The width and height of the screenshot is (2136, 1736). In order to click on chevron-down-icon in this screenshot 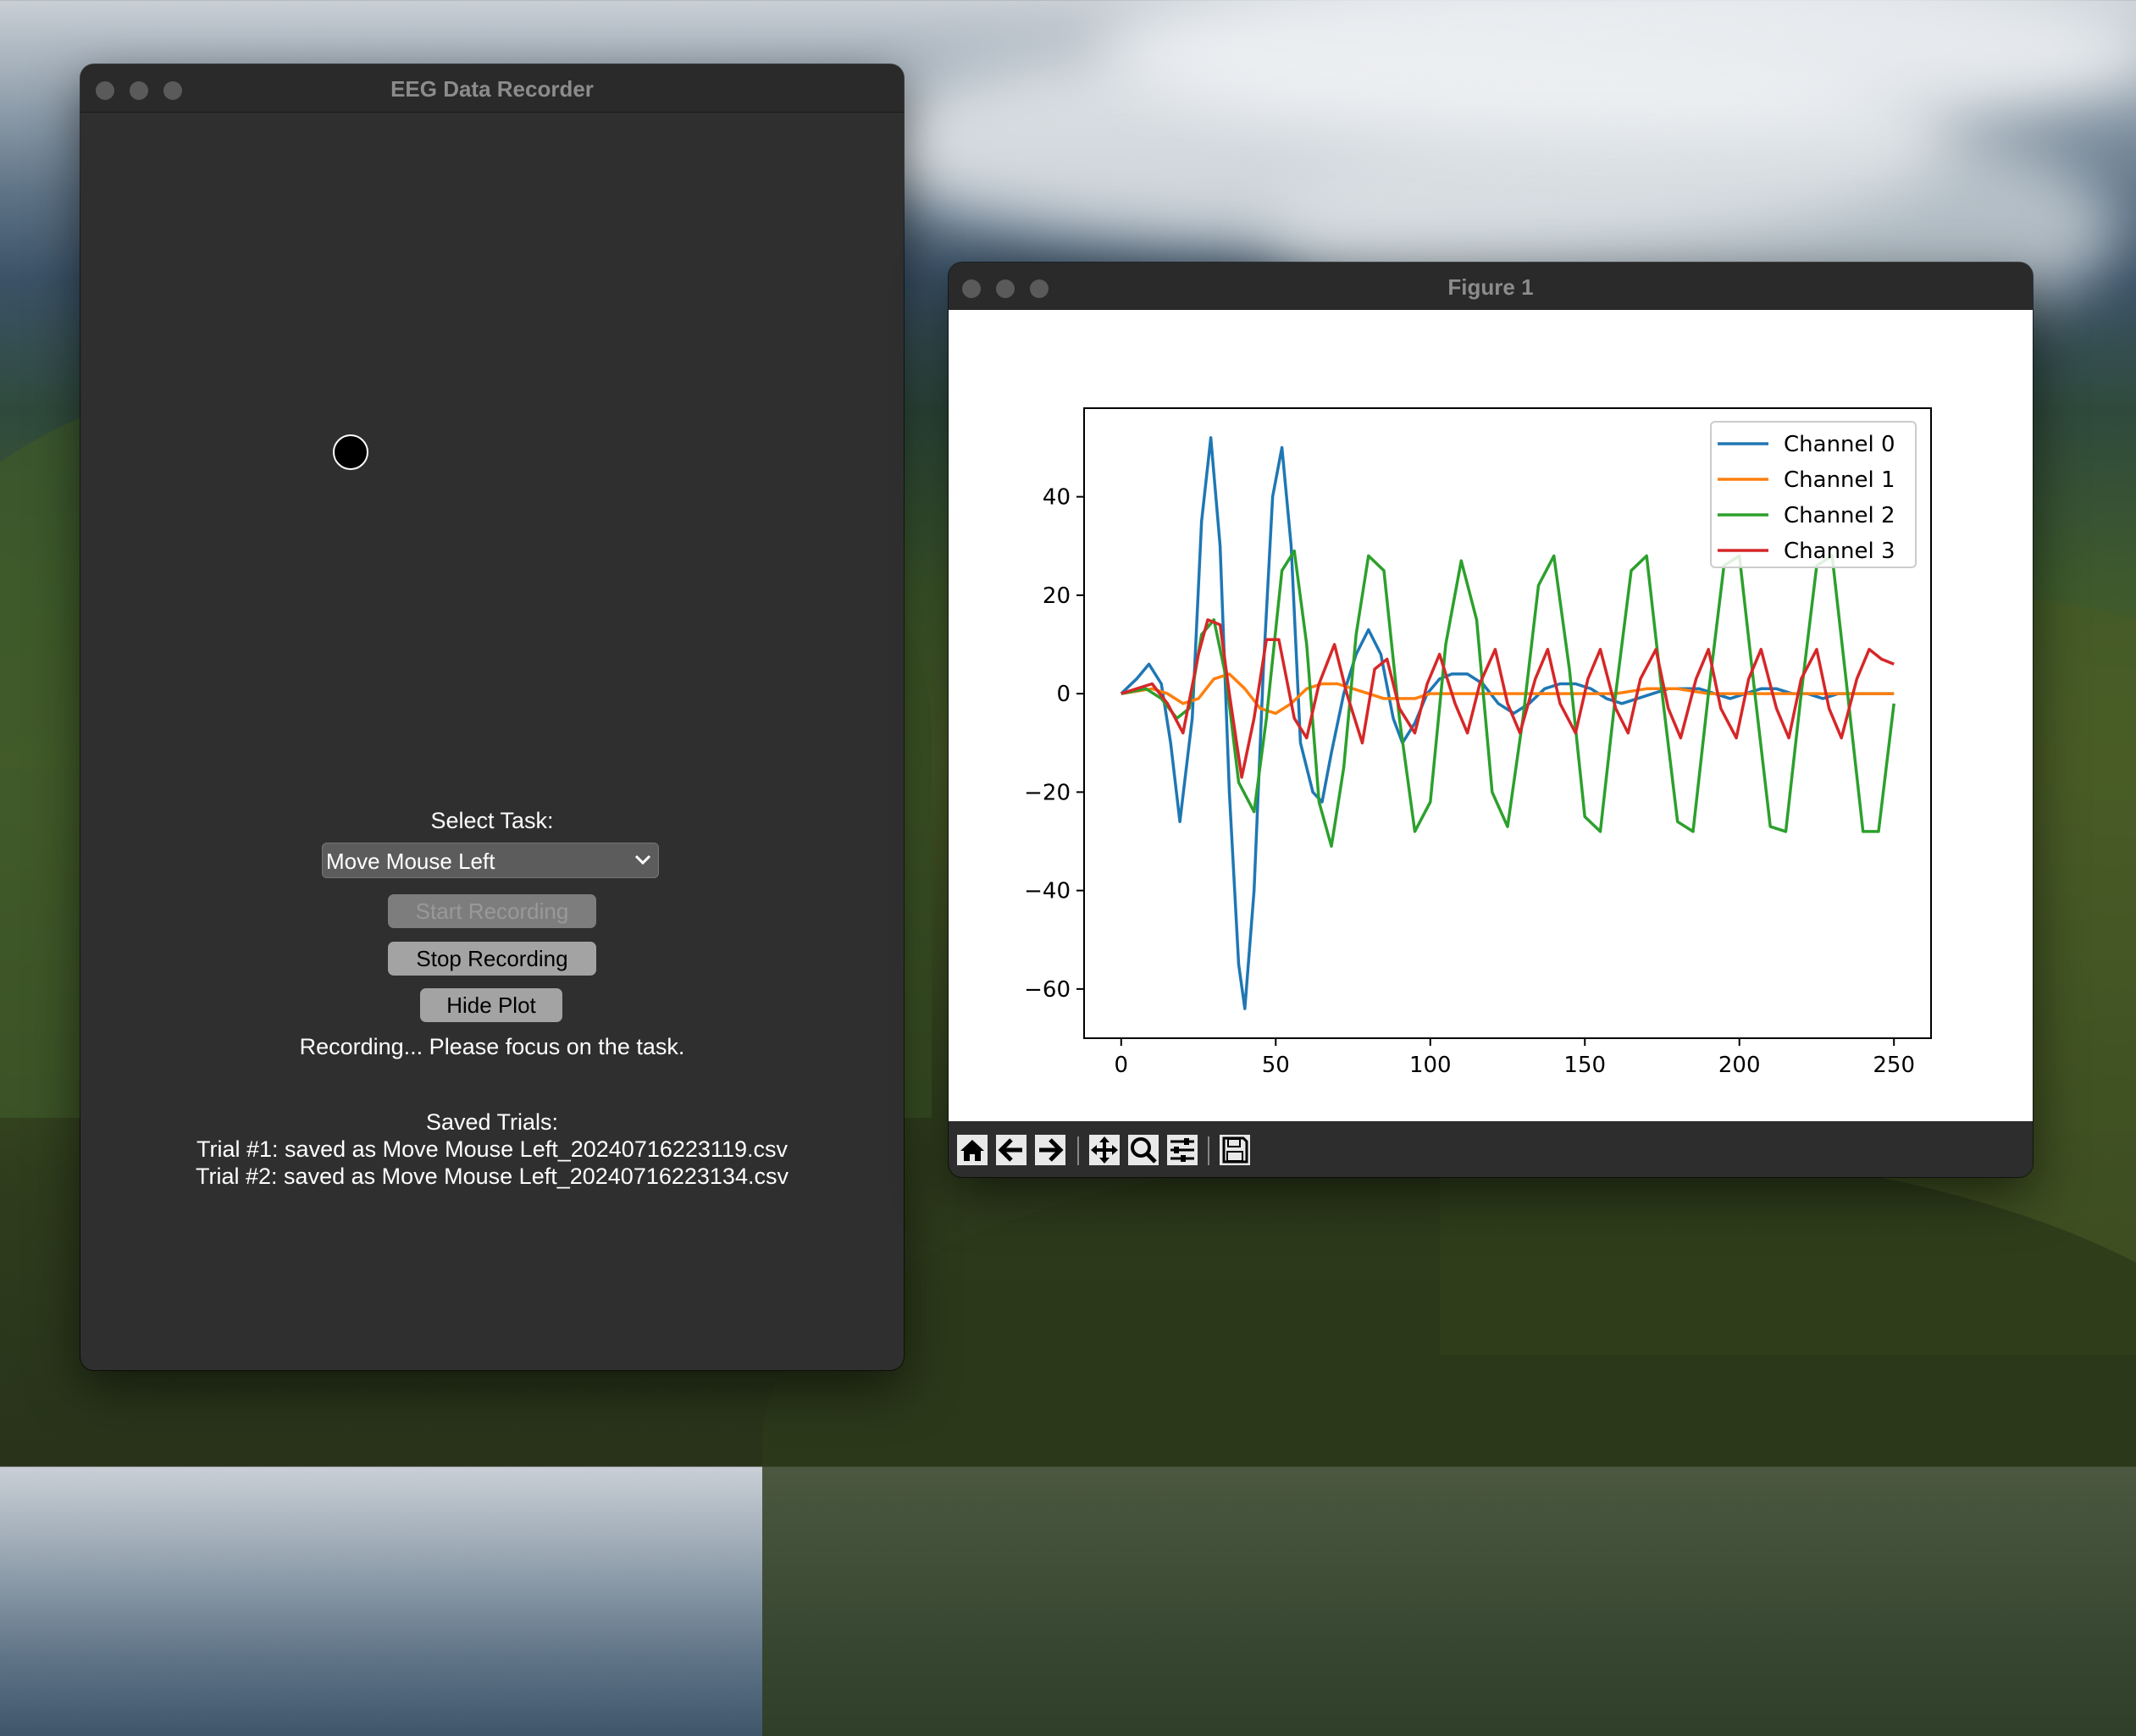, I will do `click(642, 859)`.